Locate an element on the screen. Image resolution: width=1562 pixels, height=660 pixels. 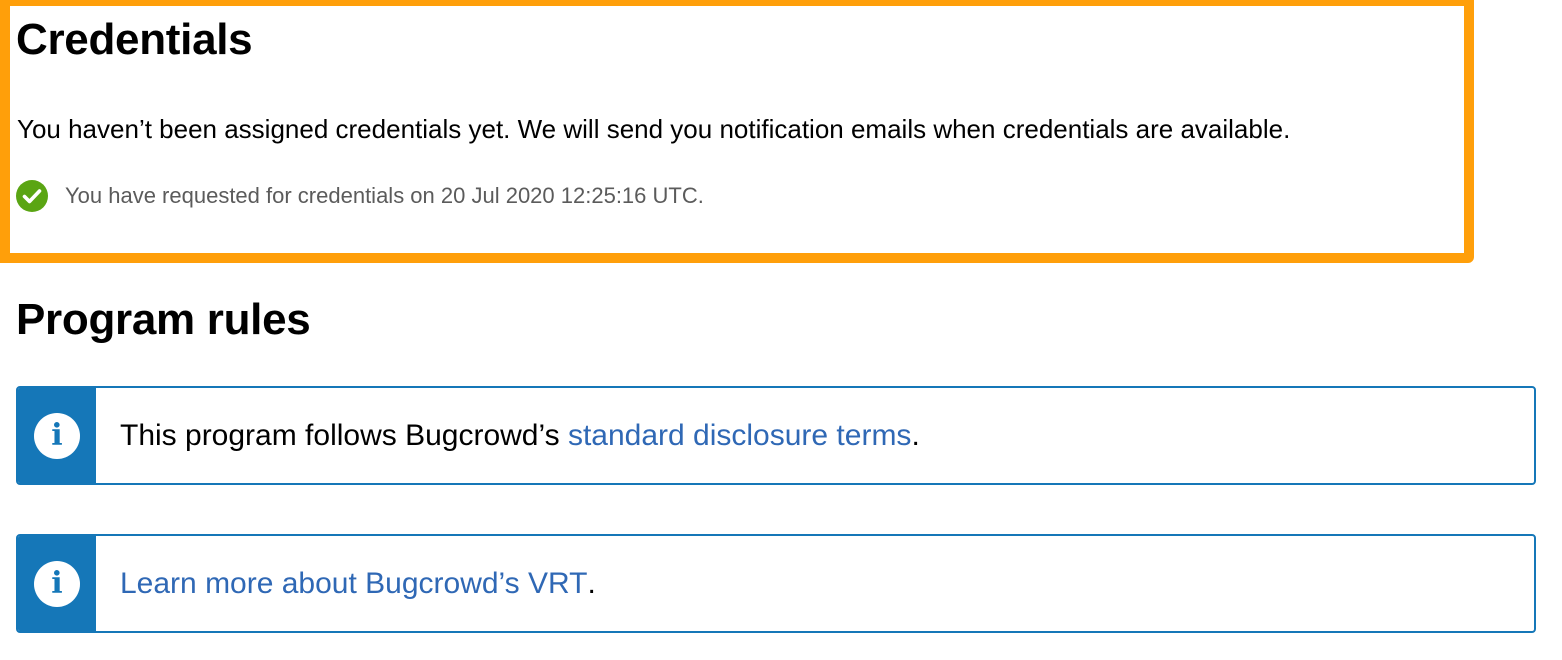
vrt-notice: i Learn more about Bugcrowd’s VRT . is located at coordinates (776, 583).